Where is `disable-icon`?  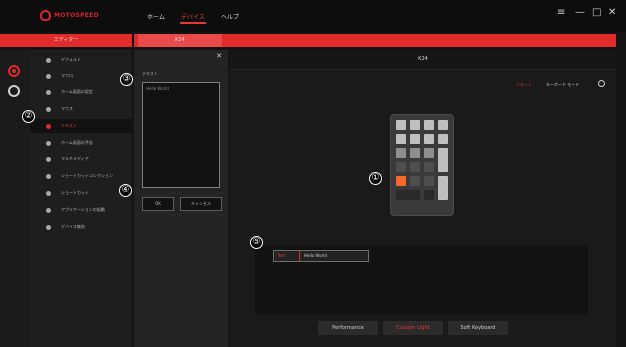
disable-icon is located at coordinates (48, 227).